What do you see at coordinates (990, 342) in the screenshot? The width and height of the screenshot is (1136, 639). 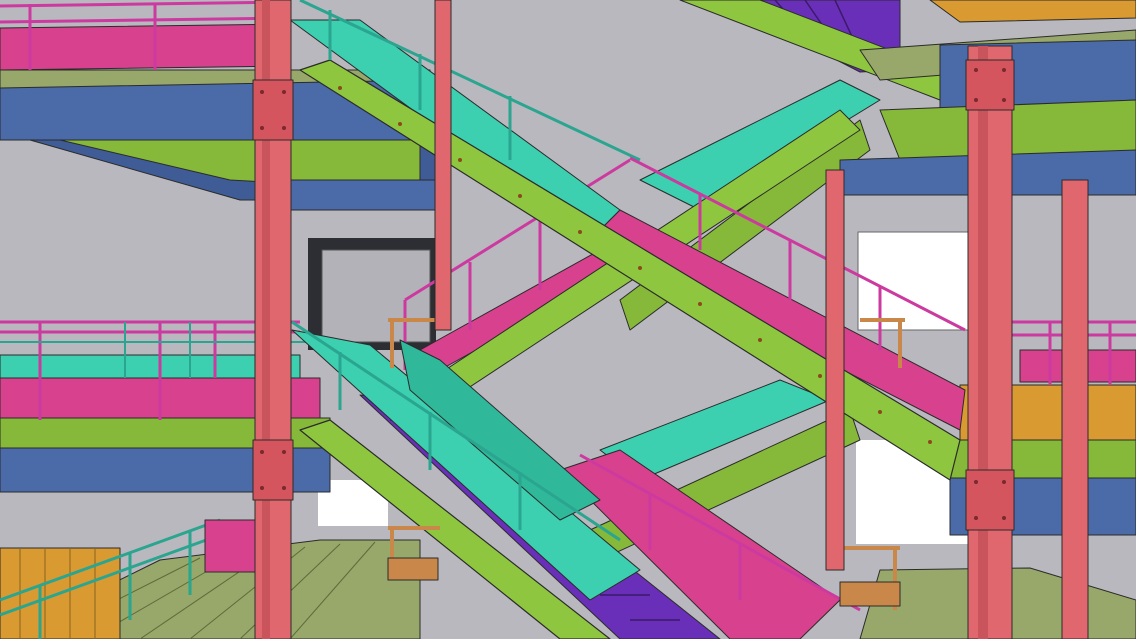 I see `column-right-front` at bounding box center [990, 342].